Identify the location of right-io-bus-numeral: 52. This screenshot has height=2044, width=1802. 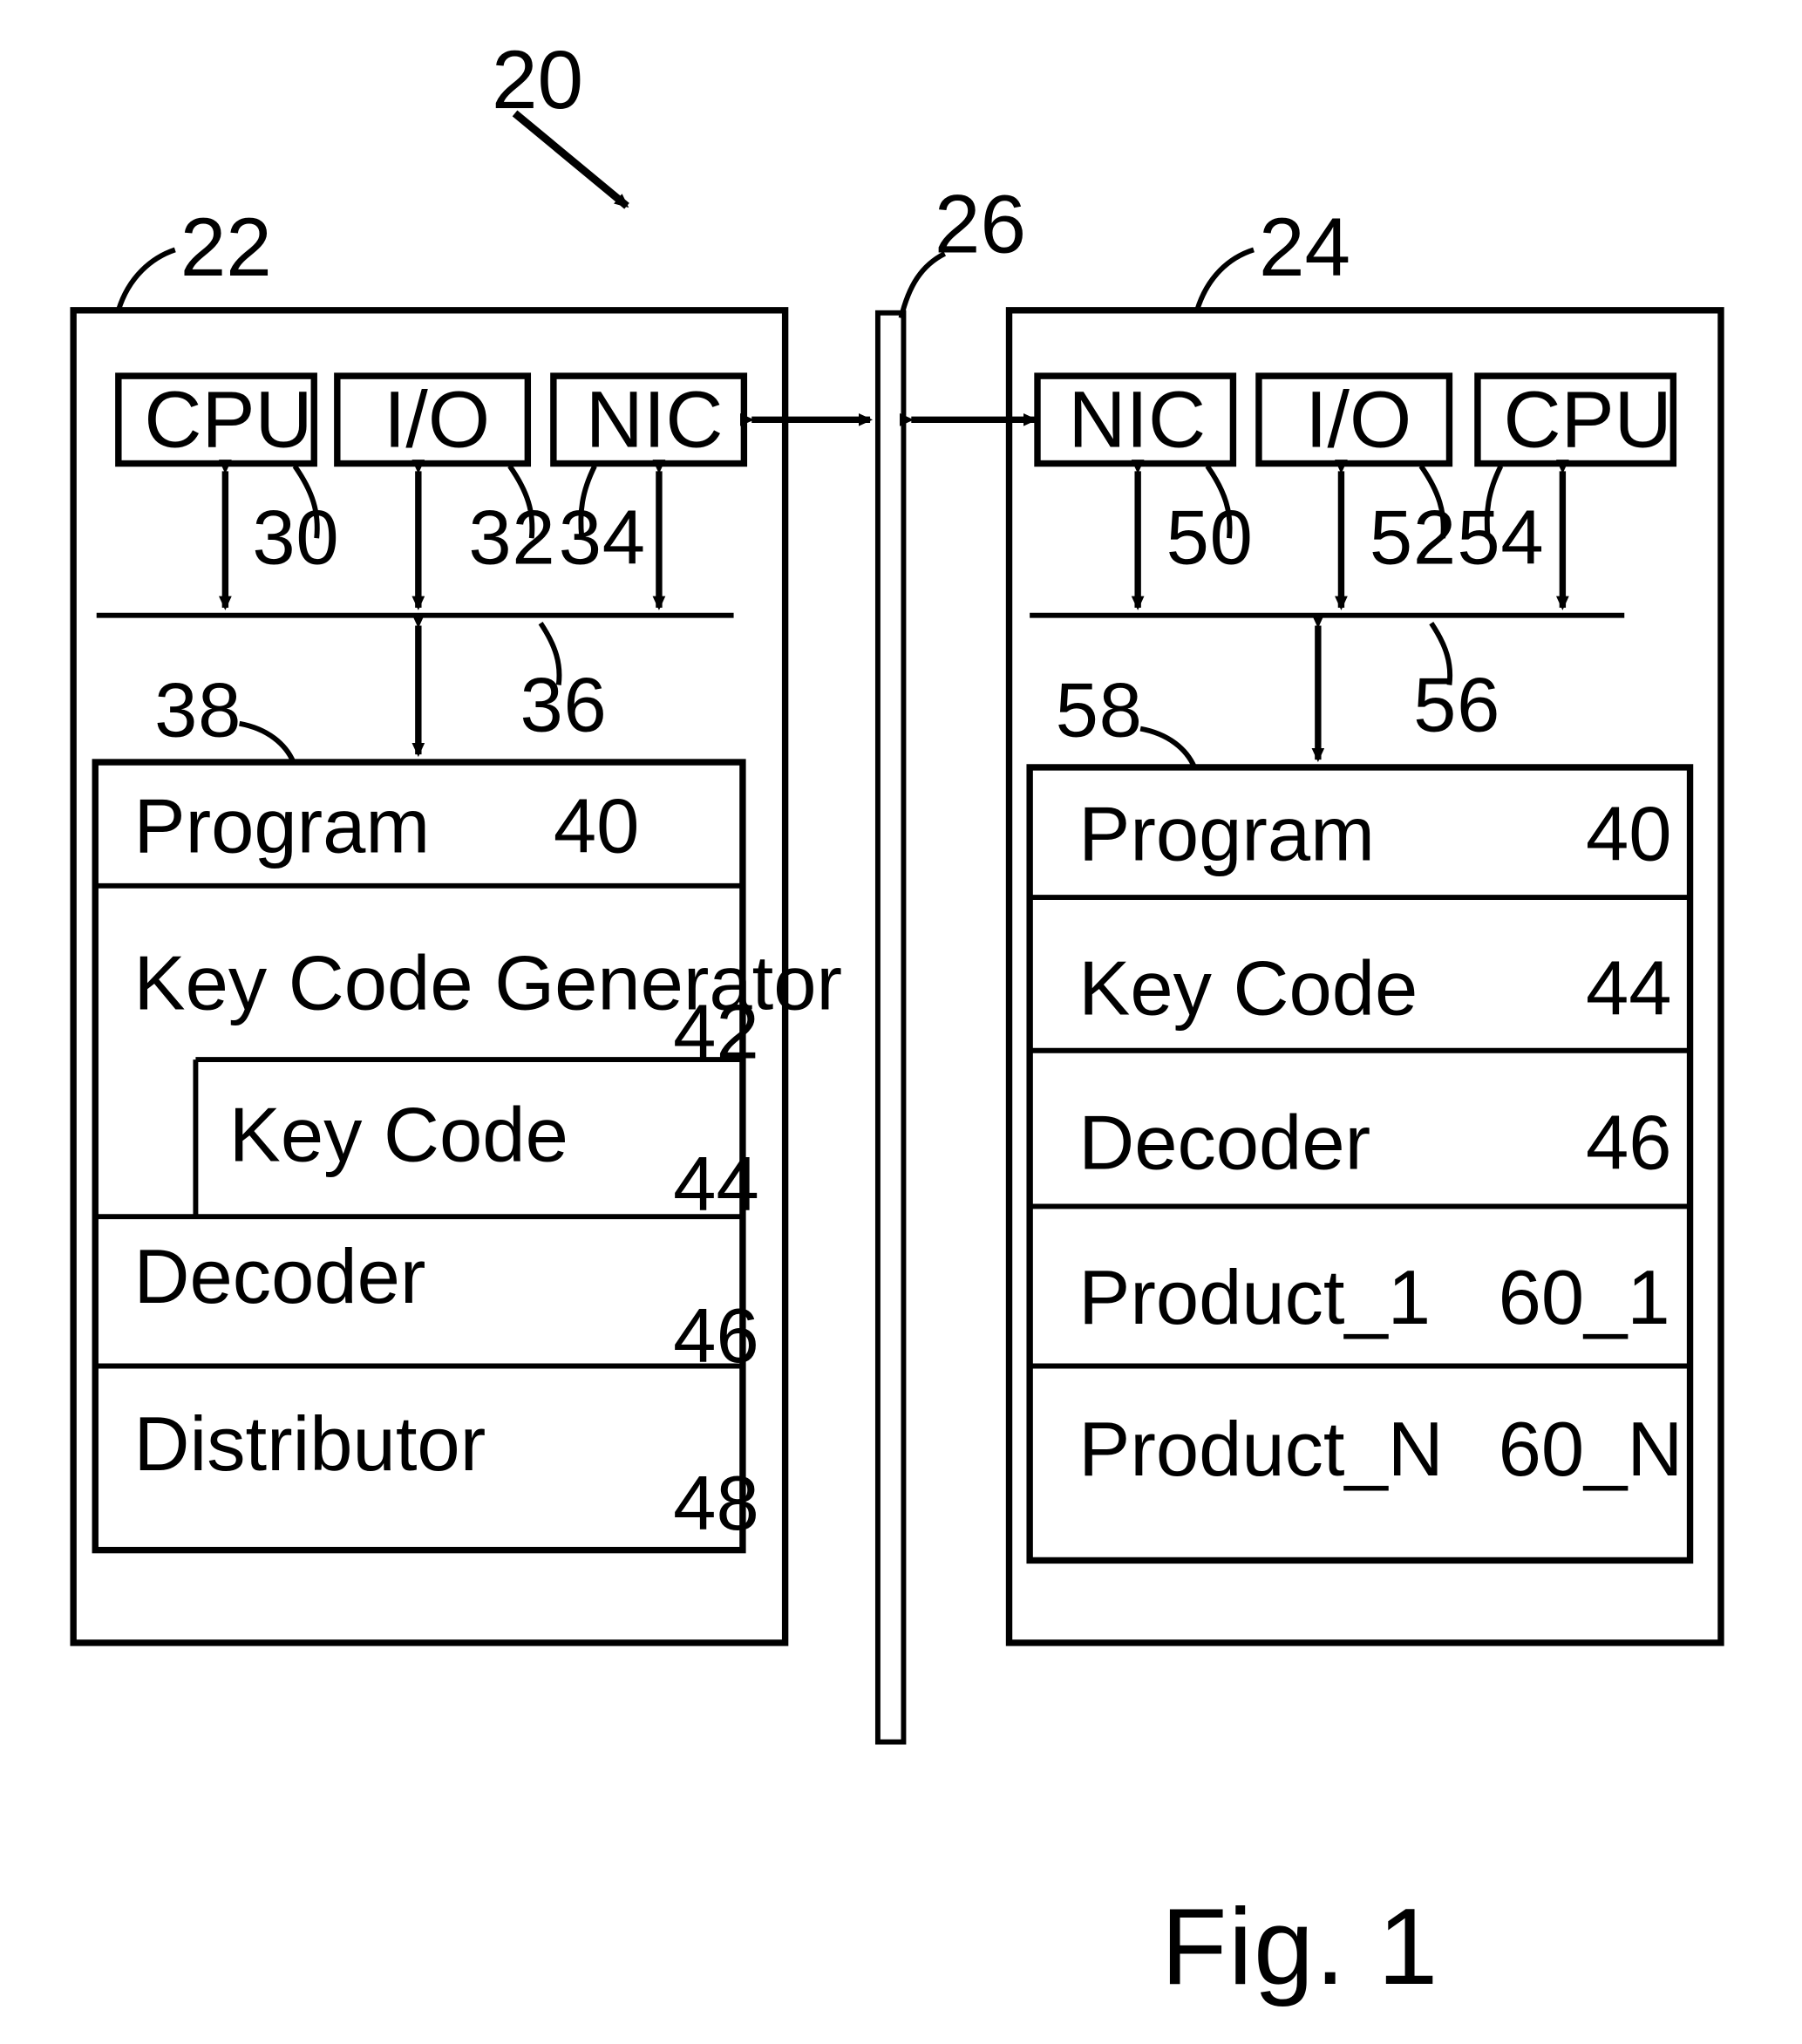
(1413, 537).